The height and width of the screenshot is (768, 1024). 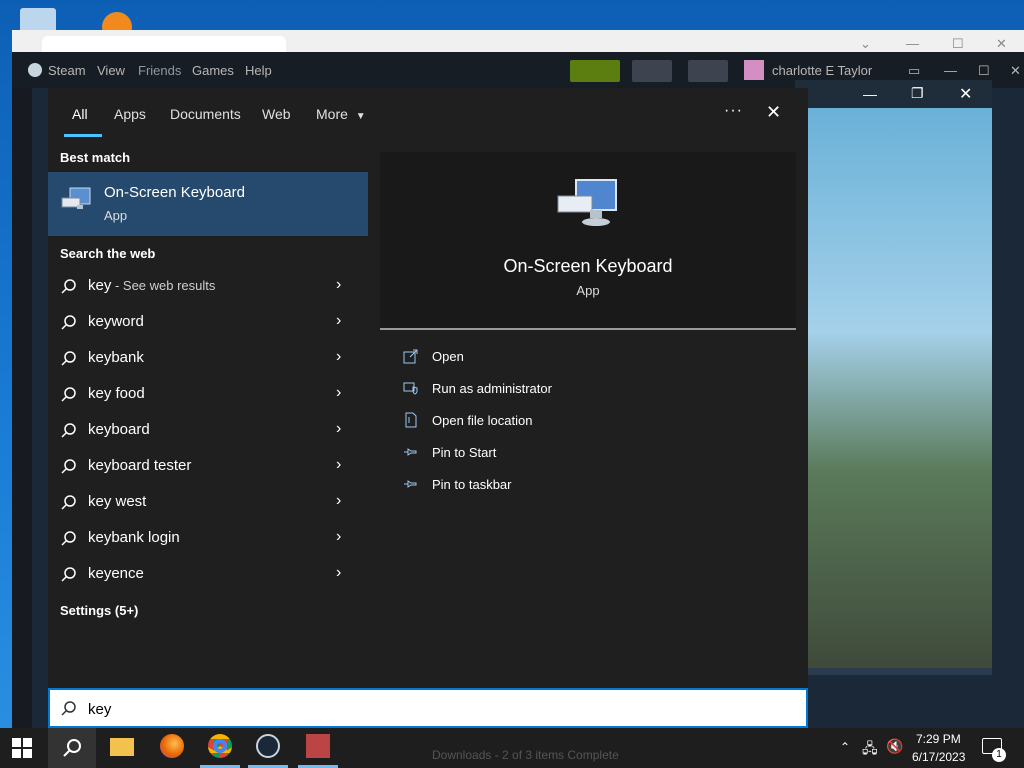 I want to click on taskbar-search-button, so click(x=72, y=748).